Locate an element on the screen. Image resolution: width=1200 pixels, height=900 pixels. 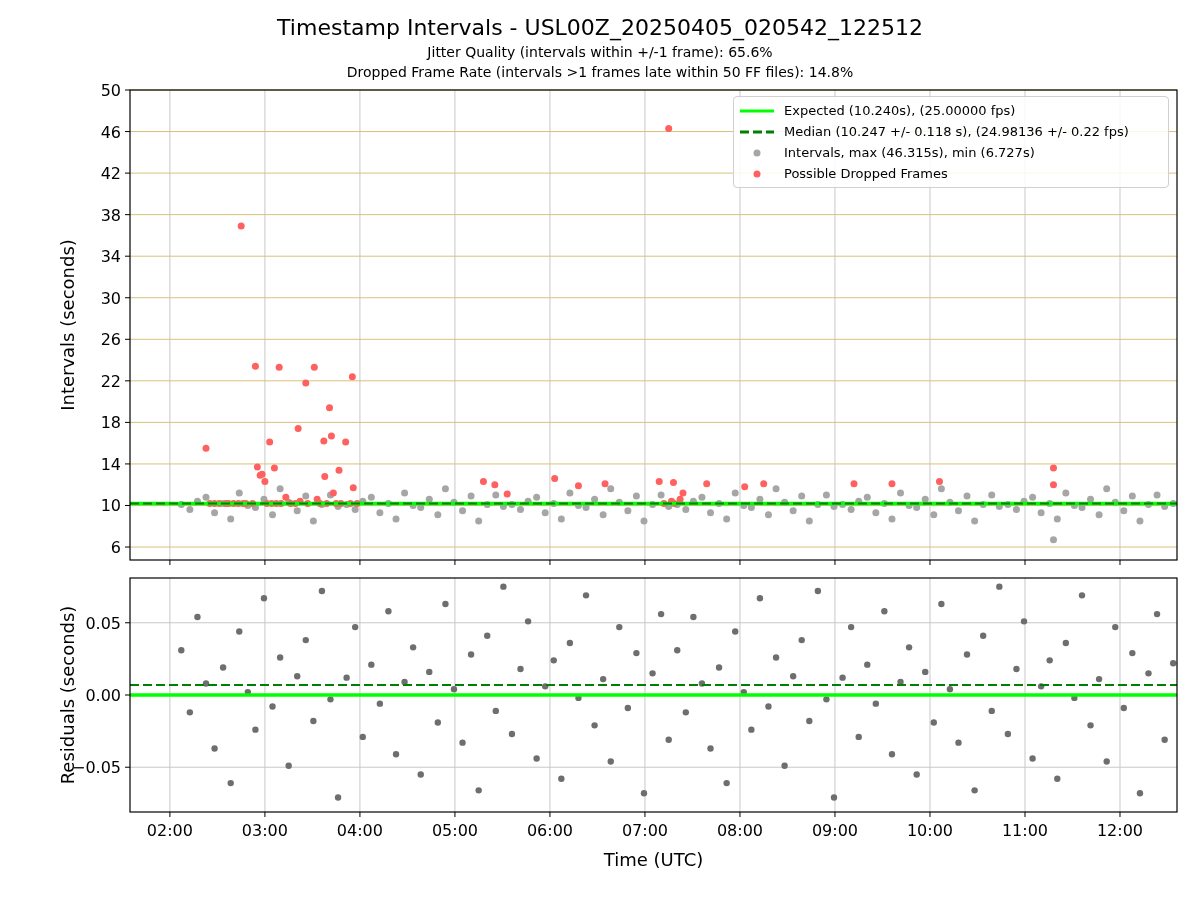
tick-label: 07:00 is located at coordinates (644, 830).